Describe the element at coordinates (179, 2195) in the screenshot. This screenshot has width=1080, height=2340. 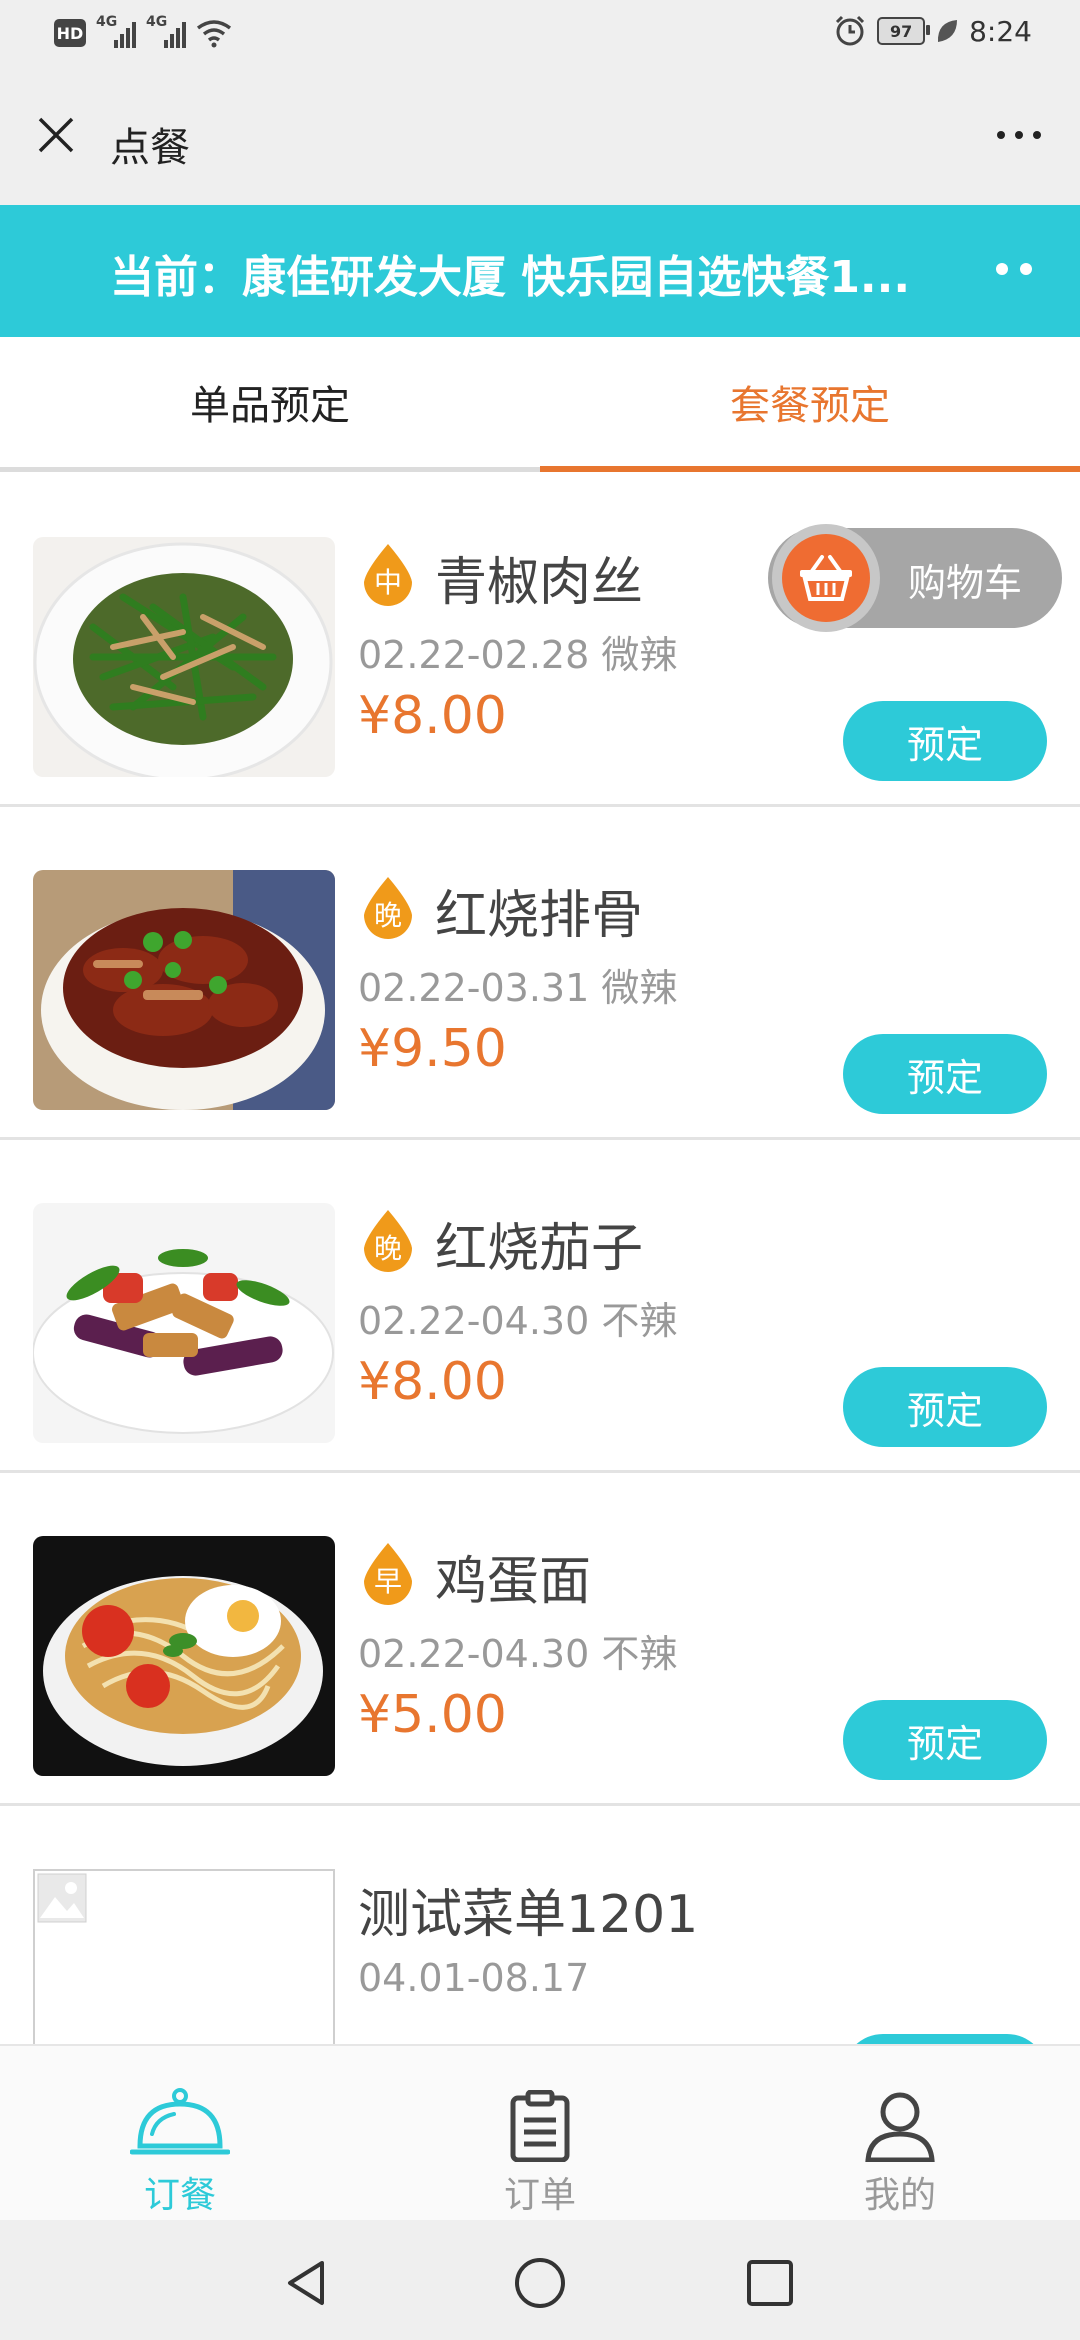
I see `nav-label: 订餐` at that location.